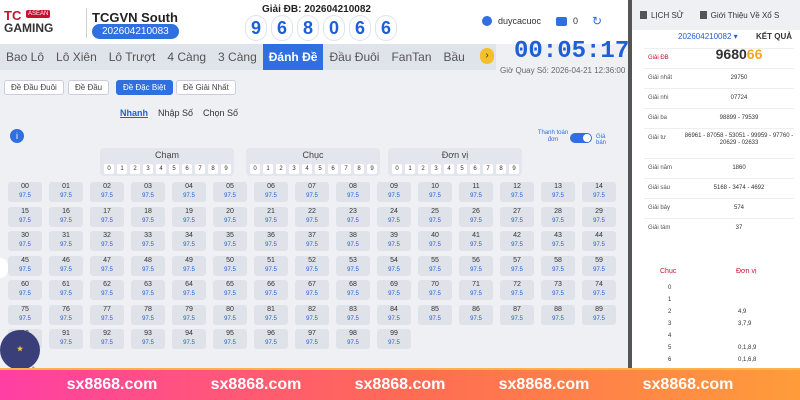  What do you see at coordinates (501, 169) in the screenshot?
I see `digit-chip: 8` at bounding box center [501, 169].